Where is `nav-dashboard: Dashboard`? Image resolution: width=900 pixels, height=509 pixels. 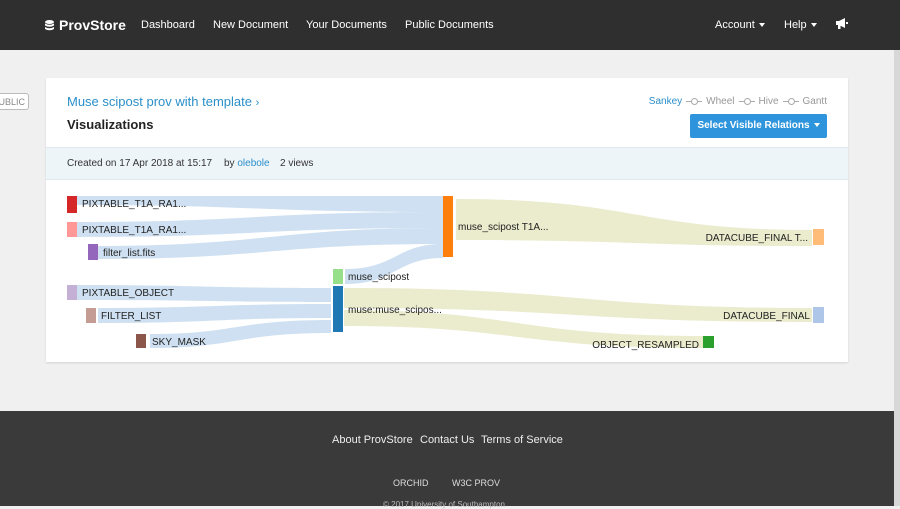
nav-dashboard: Dashboard is located at coordinates (168, 25).